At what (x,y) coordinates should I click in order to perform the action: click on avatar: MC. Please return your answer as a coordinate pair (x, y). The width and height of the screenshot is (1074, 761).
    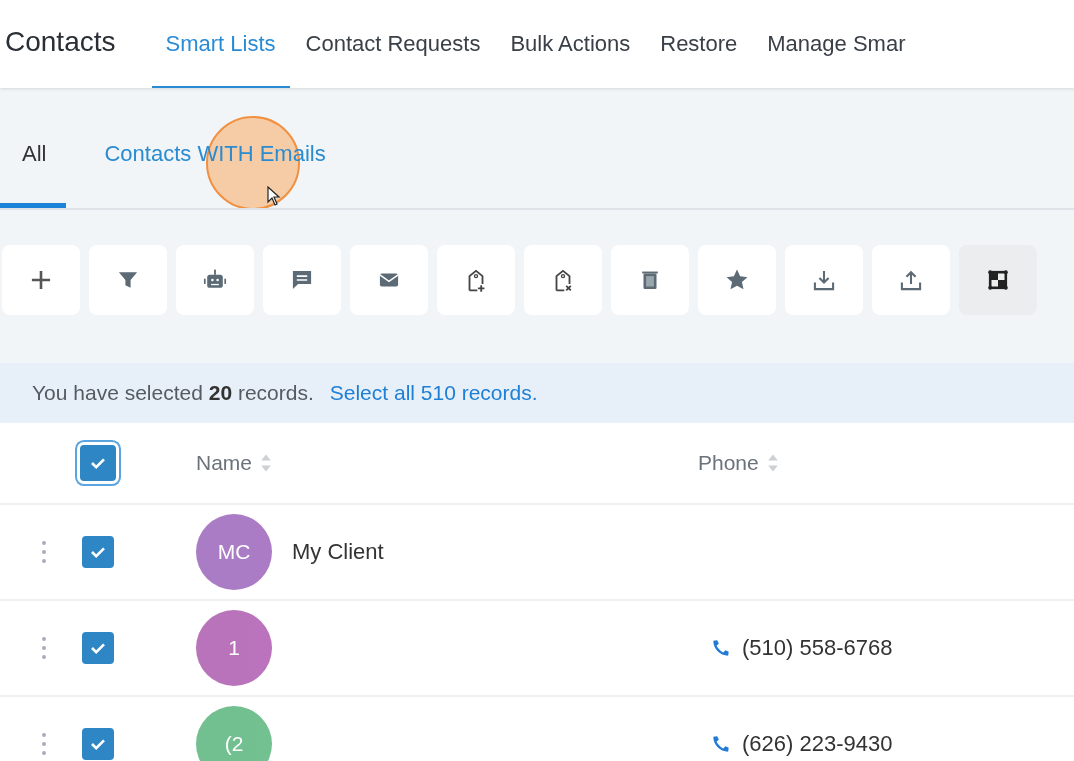
    Looking at the image, I should click on (234, 552).